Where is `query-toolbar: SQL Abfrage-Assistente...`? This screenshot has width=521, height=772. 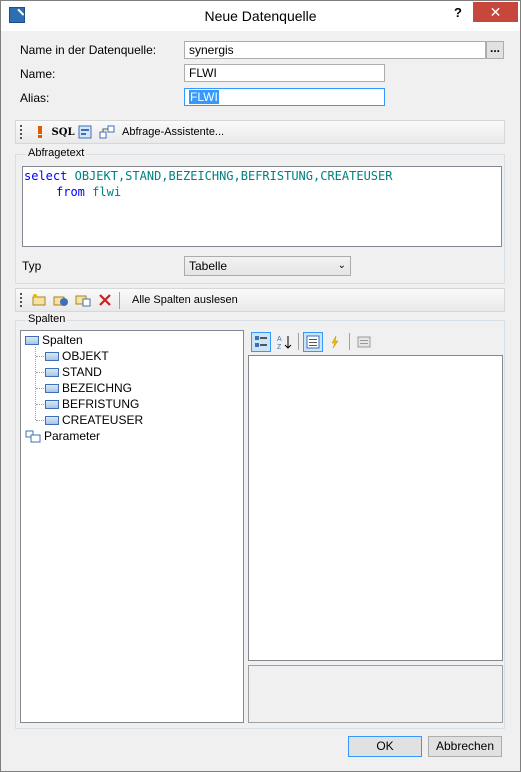
query-toolbar: SQL Abfrage-Assistente... is located at coordinates (260, 132).